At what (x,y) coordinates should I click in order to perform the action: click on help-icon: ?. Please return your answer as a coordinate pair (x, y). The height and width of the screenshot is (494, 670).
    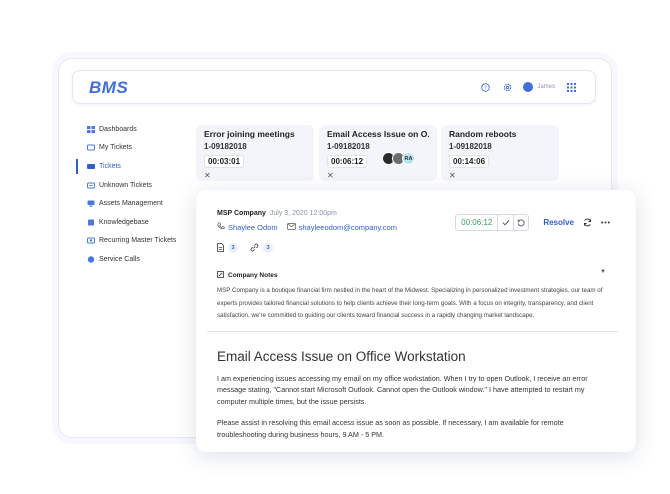
    Looking at the image, I should click on (485, 87).